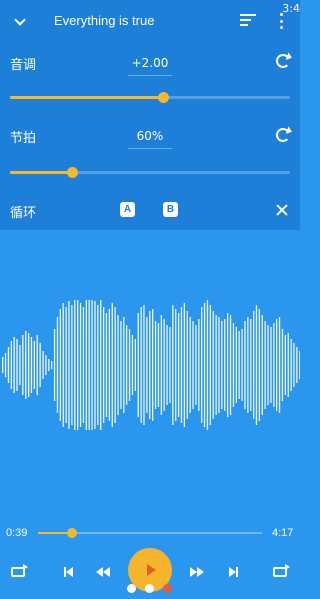 Image resolution: width=320 pixels, height=599 pixels. Describe the element at coordinates (163, 97) in the screenshot. I see `pitch-slider-thumb` at that location.